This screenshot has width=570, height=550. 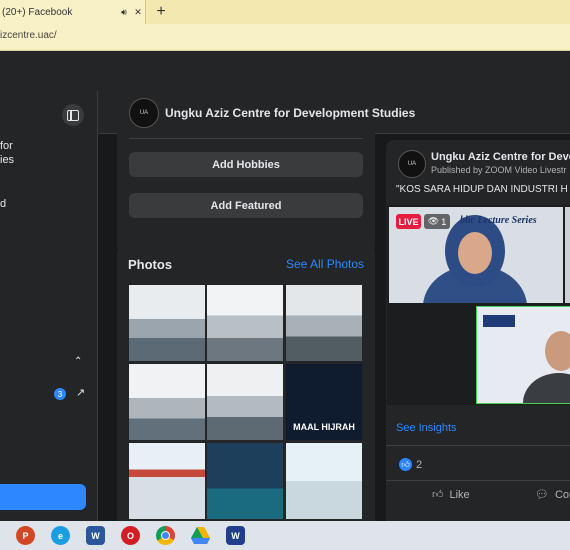 What do you see at coordinates (130, 535) in the screenshot?
I see `opera-icon: O` at bounding box center [130, 535].